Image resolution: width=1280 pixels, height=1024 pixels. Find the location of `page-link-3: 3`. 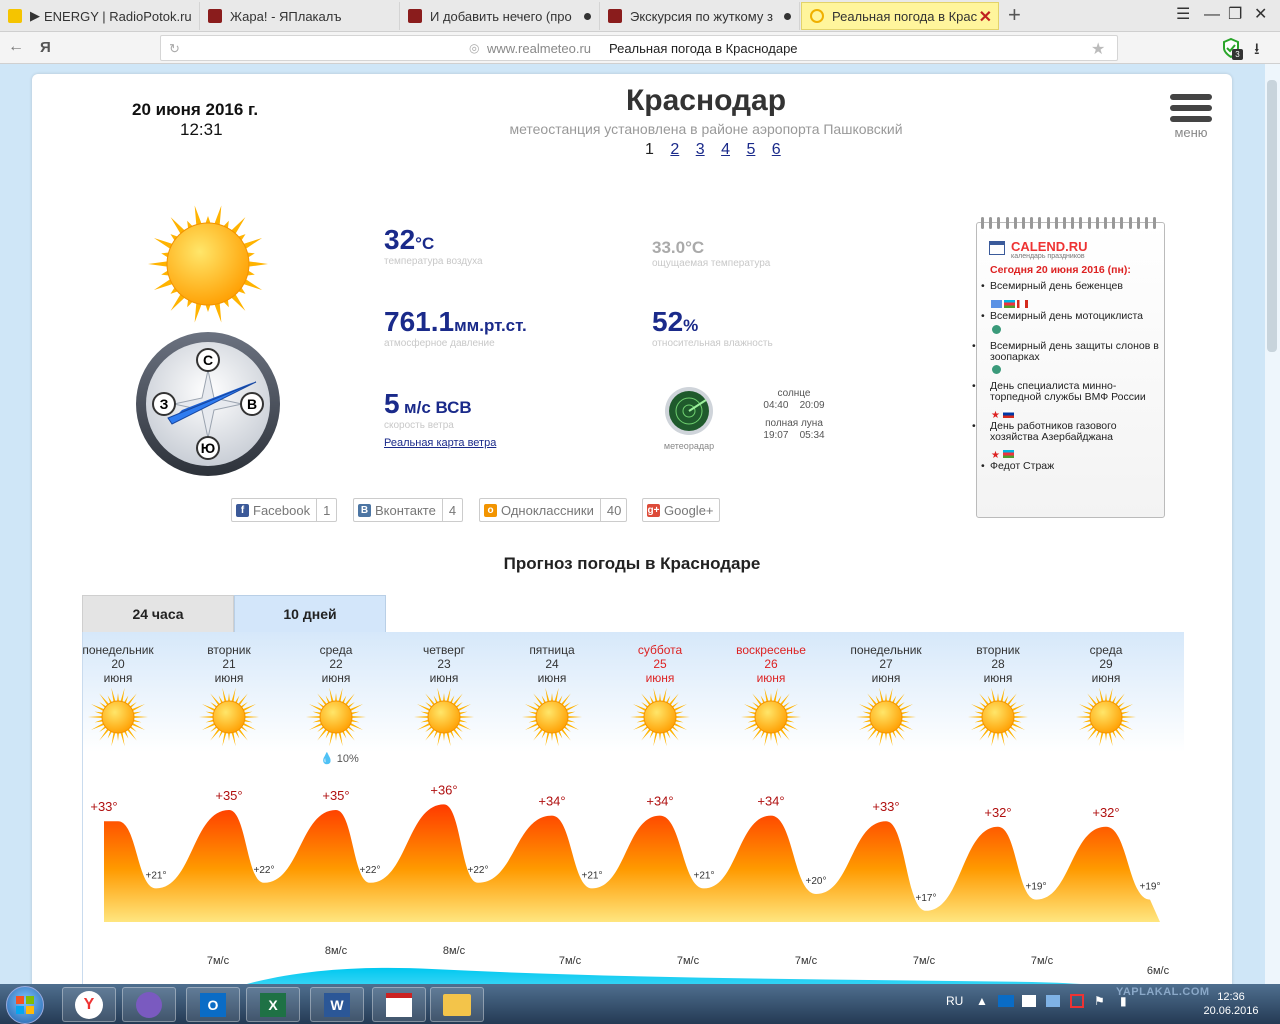

page-link-3: 3 is located at coordinates (700, 149).